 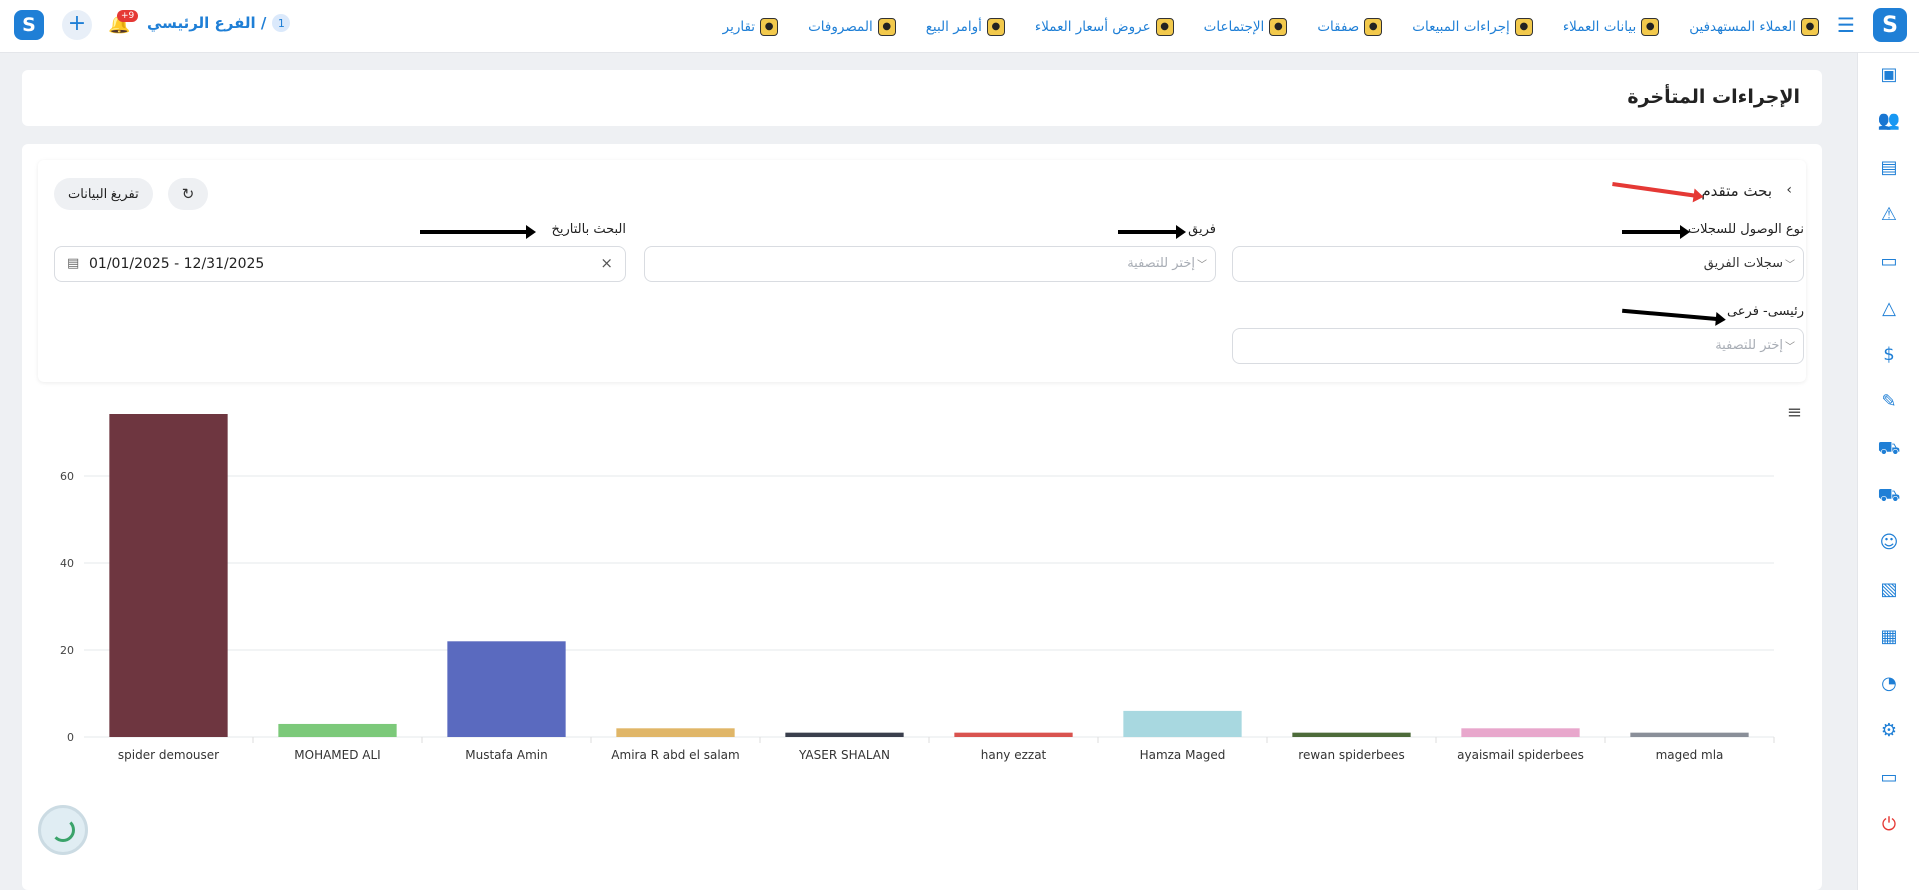 I want to click on user-settings-icon: ☺, so click(x=1889, y=543).